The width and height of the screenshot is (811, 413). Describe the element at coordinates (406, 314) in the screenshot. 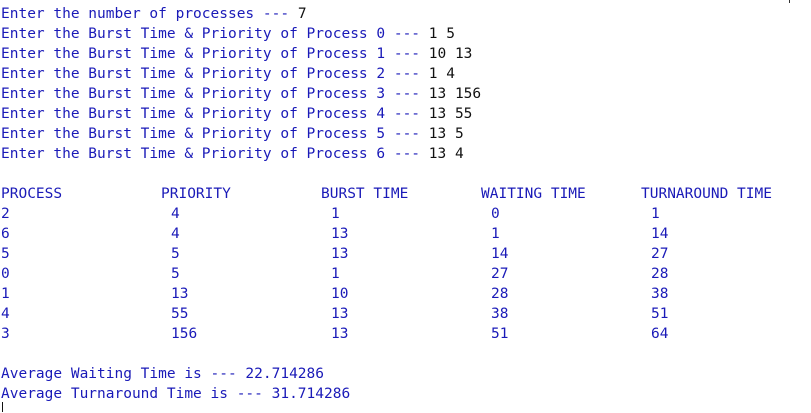

I see `table-row: 4 55 13 38 51` at that location.